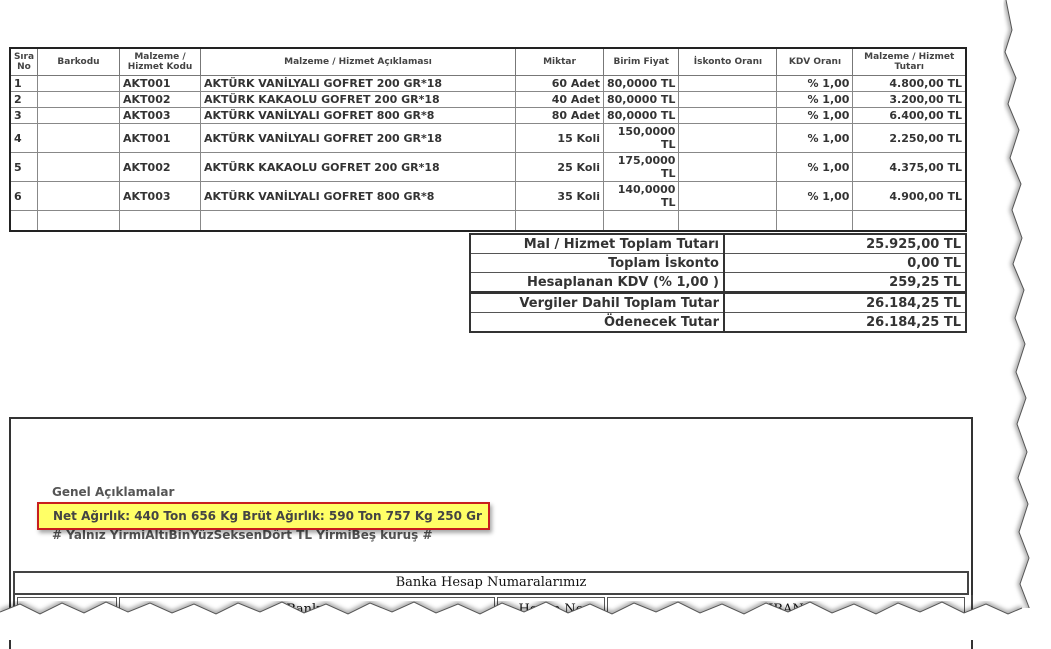 This screenshot has height=649, width=1051. What do you see at coordinates (909, 61) in the screenshot?
I see `col-header-total: Malzeme / Hizmet Tutarı` at bounding box center [909, 61].